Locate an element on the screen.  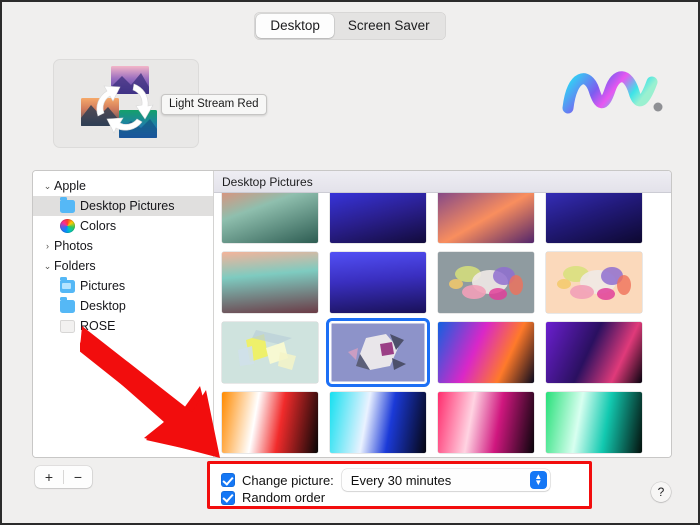
grid-header-label: Desktop Pictures is located at coordinates (442, 182).